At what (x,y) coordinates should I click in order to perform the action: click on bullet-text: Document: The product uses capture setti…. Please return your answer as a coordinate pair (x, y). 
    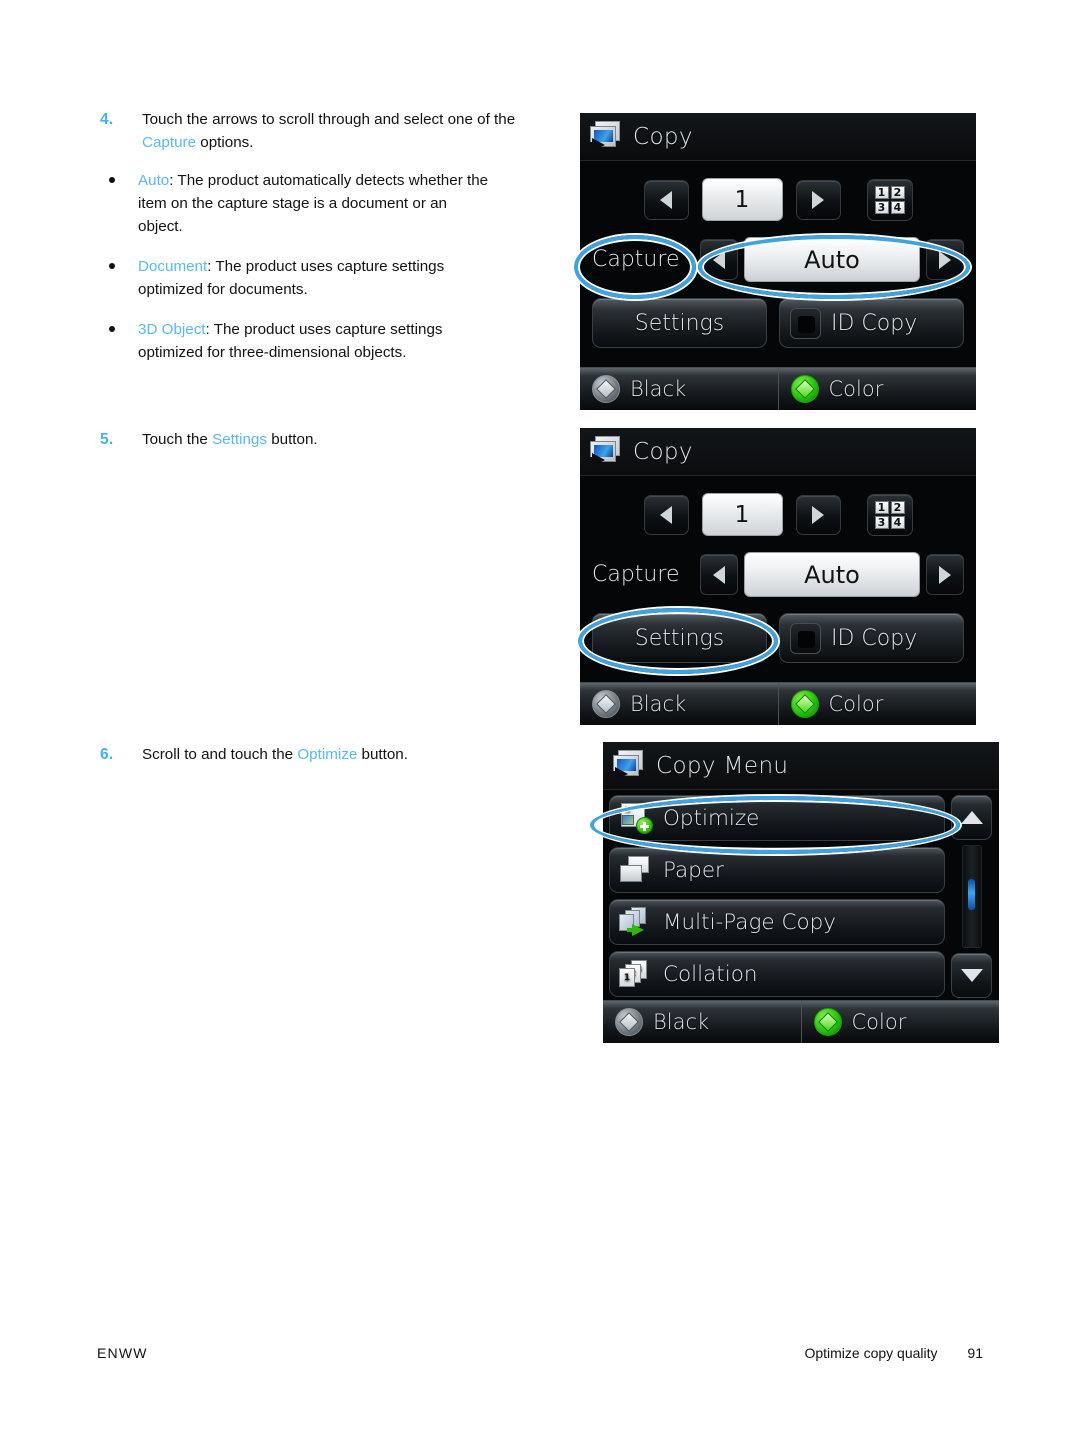
    Looking at the image, I should click on (314, 278).